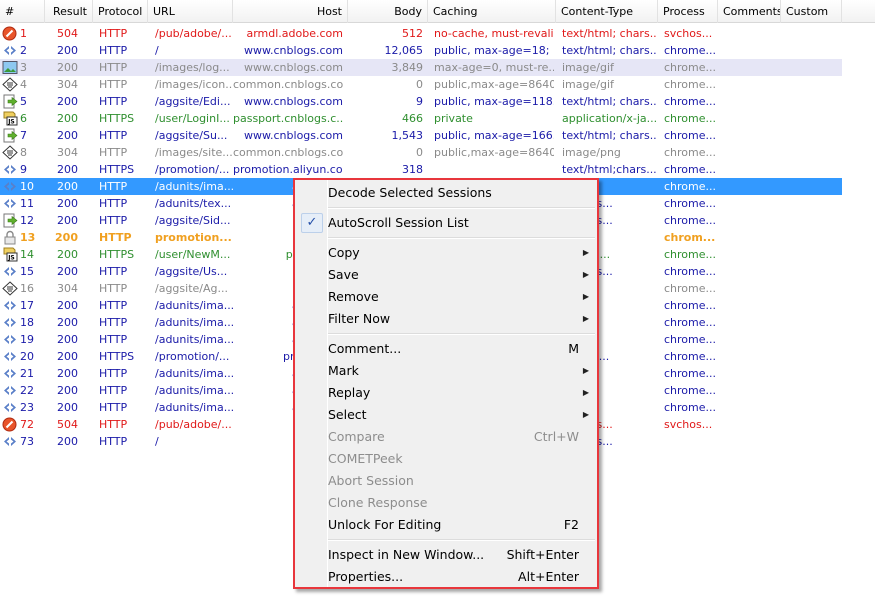 Image resolution: width=875 pixels, height=602 pixels. What do you see at coordinates (27, 203) in the screenshot?
I see `cell-num: 11` at bounding box center [27, 203].